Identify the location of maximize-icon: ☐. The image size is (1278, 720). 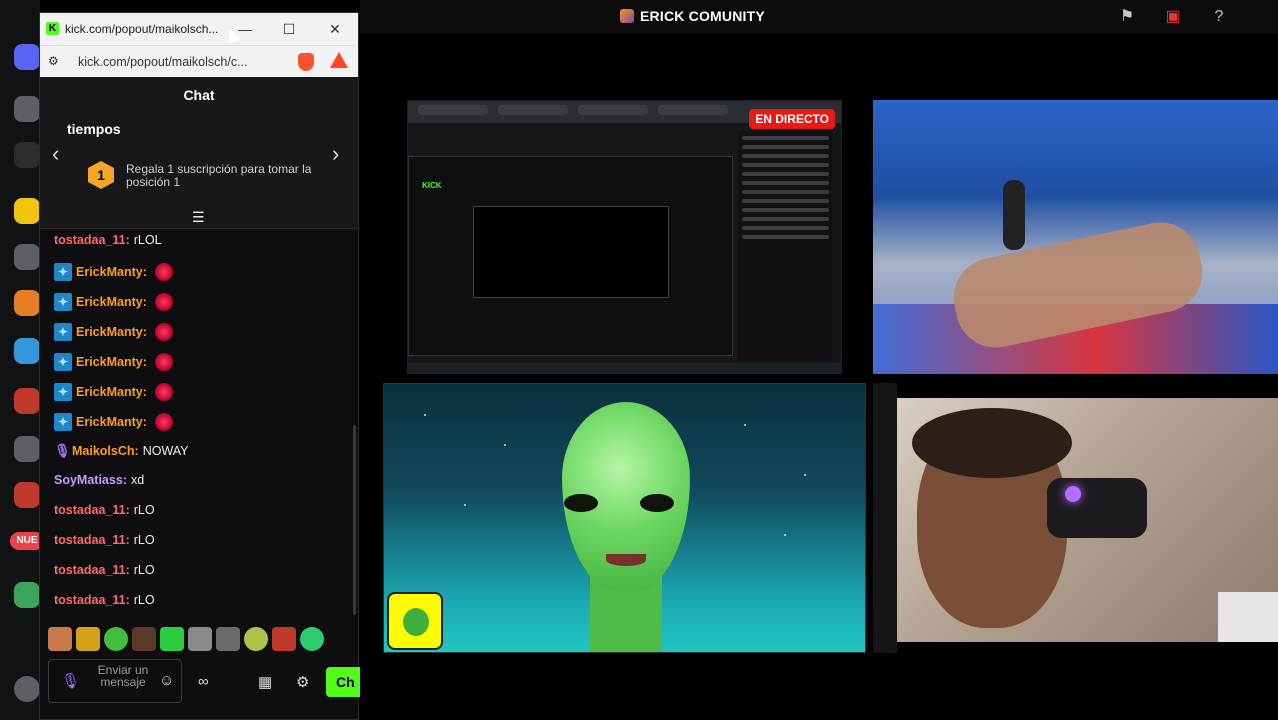
(289, 29).